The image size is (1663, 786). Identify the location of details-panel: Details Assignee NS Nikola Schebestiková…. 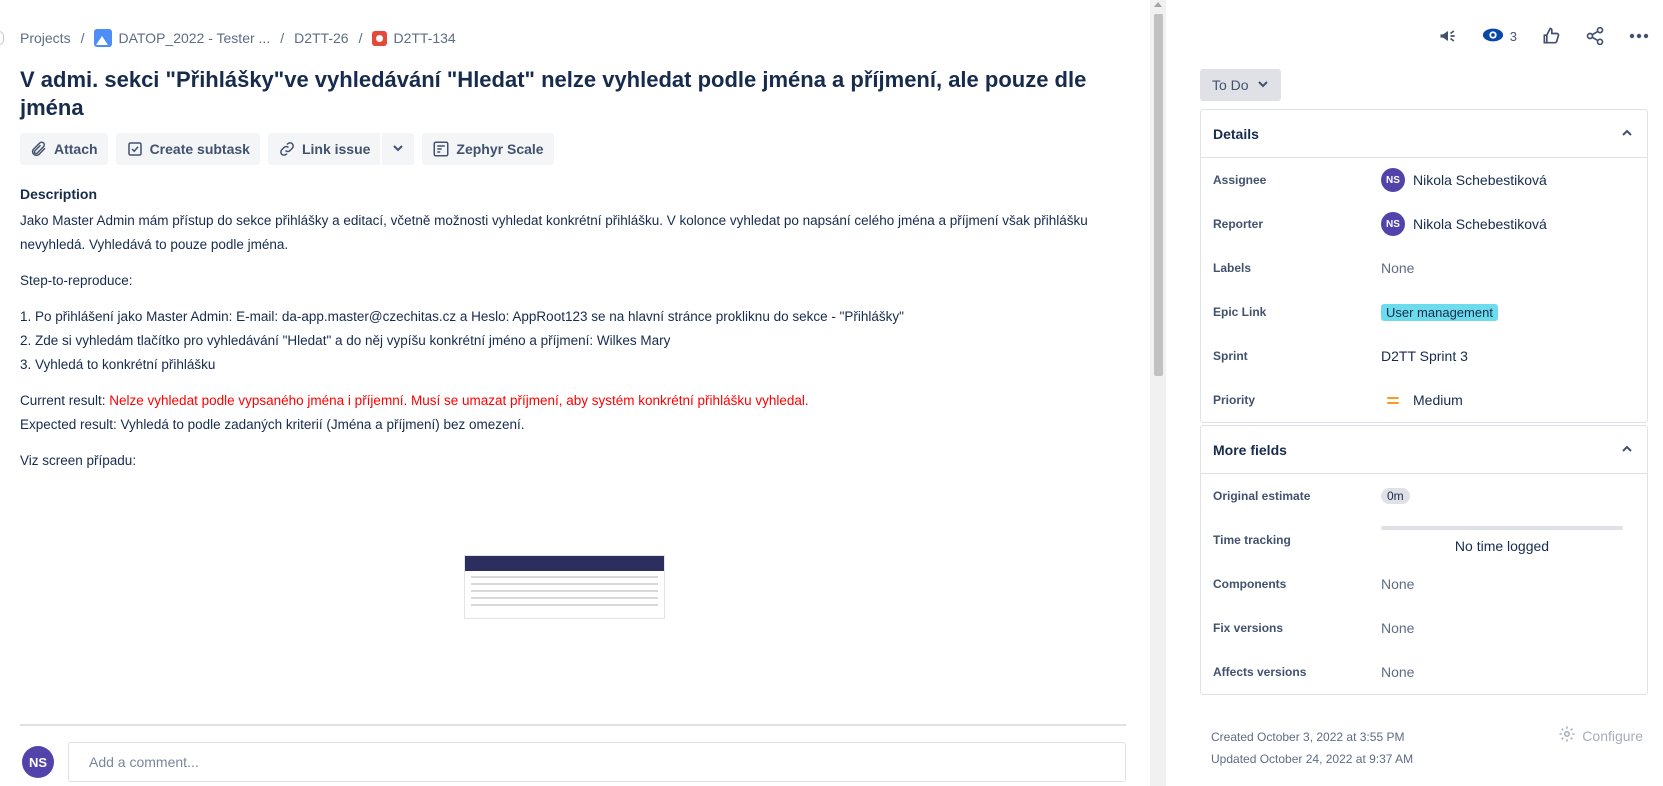
(1424, 266).